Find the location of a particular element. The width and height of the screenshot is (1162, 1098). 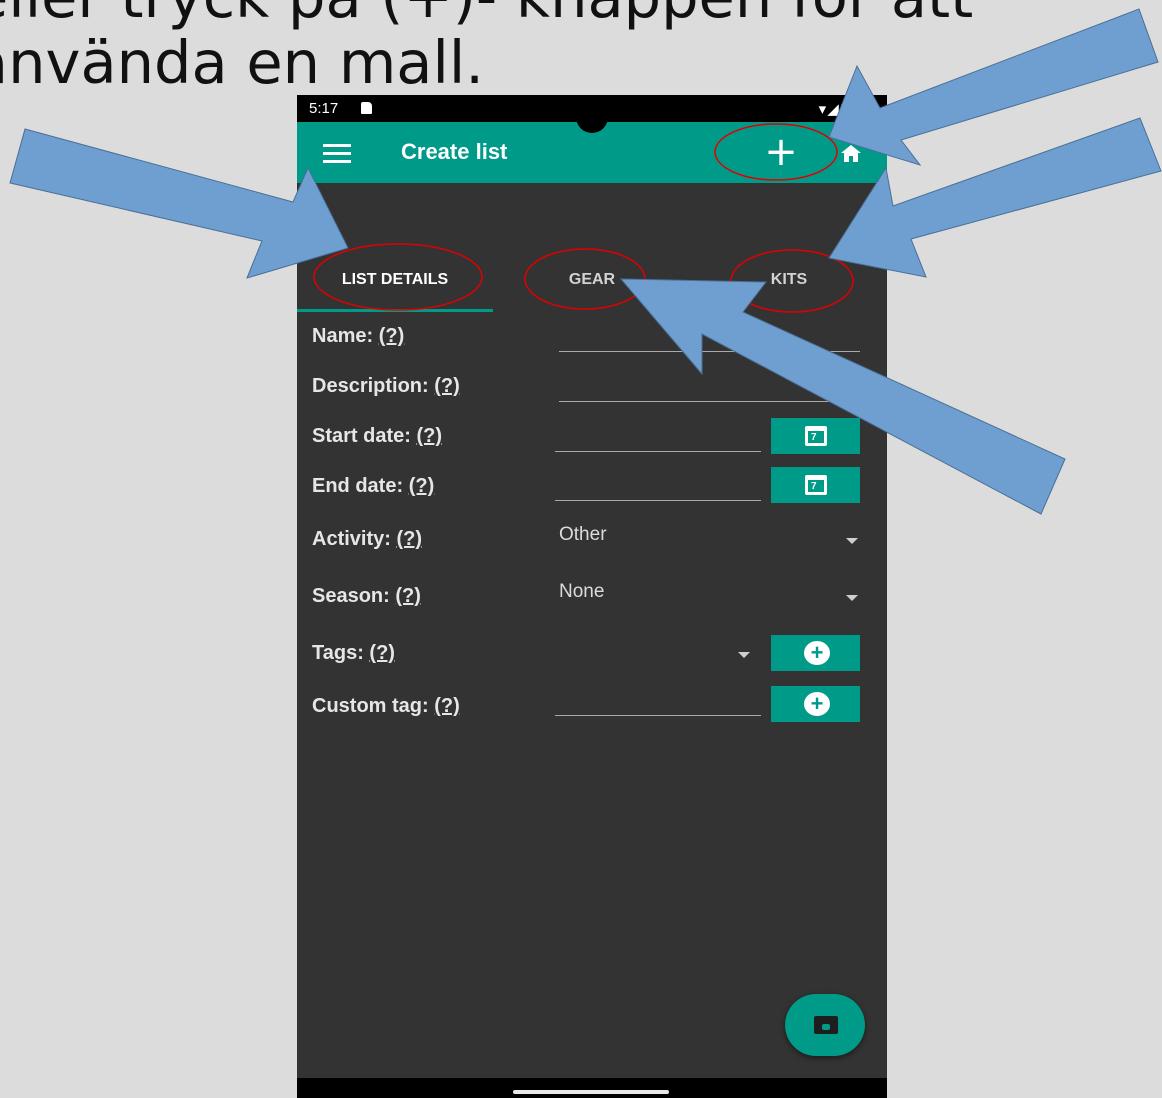

start-date-picker-button: 7 is located at coordinates (815, 436).